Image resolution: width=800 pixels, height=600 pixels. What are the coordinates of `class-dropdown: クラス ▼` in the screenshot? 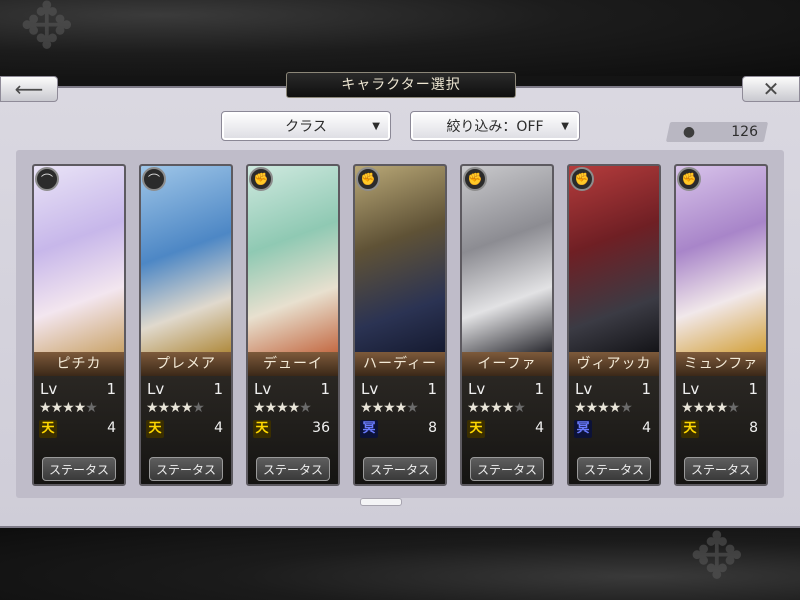 It's located at (306, 126).